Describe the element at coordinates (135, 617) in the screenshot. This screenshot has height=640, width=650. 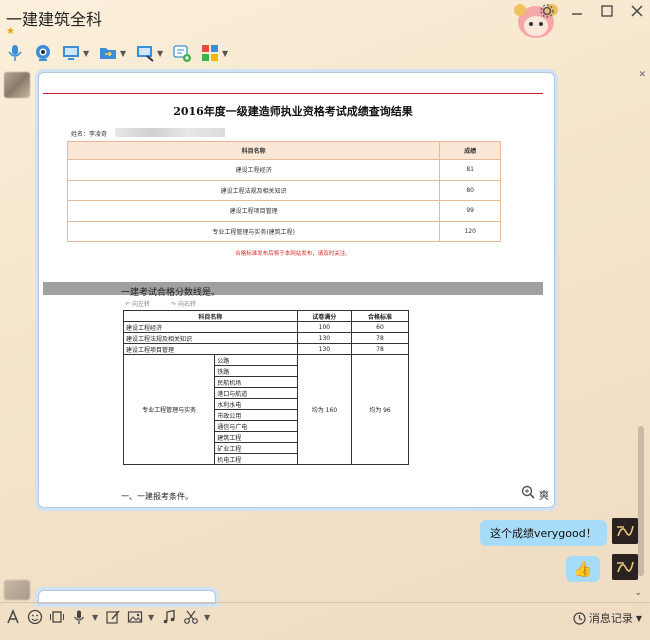
I see `image-icon` at that location.